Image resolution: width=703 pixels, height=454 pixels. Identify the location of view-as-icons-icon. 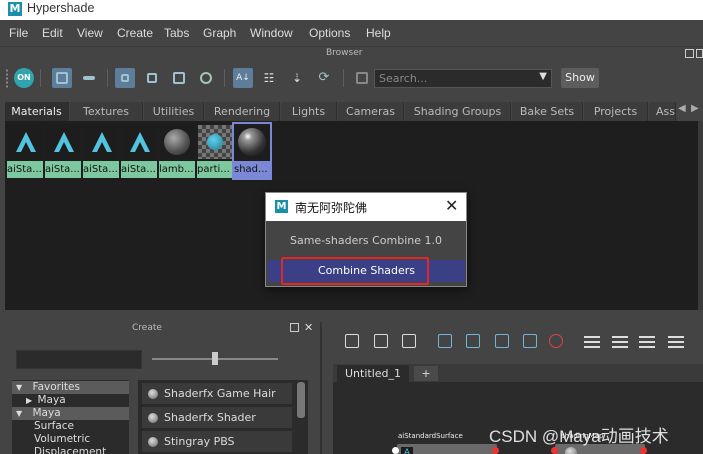
(62, 78).